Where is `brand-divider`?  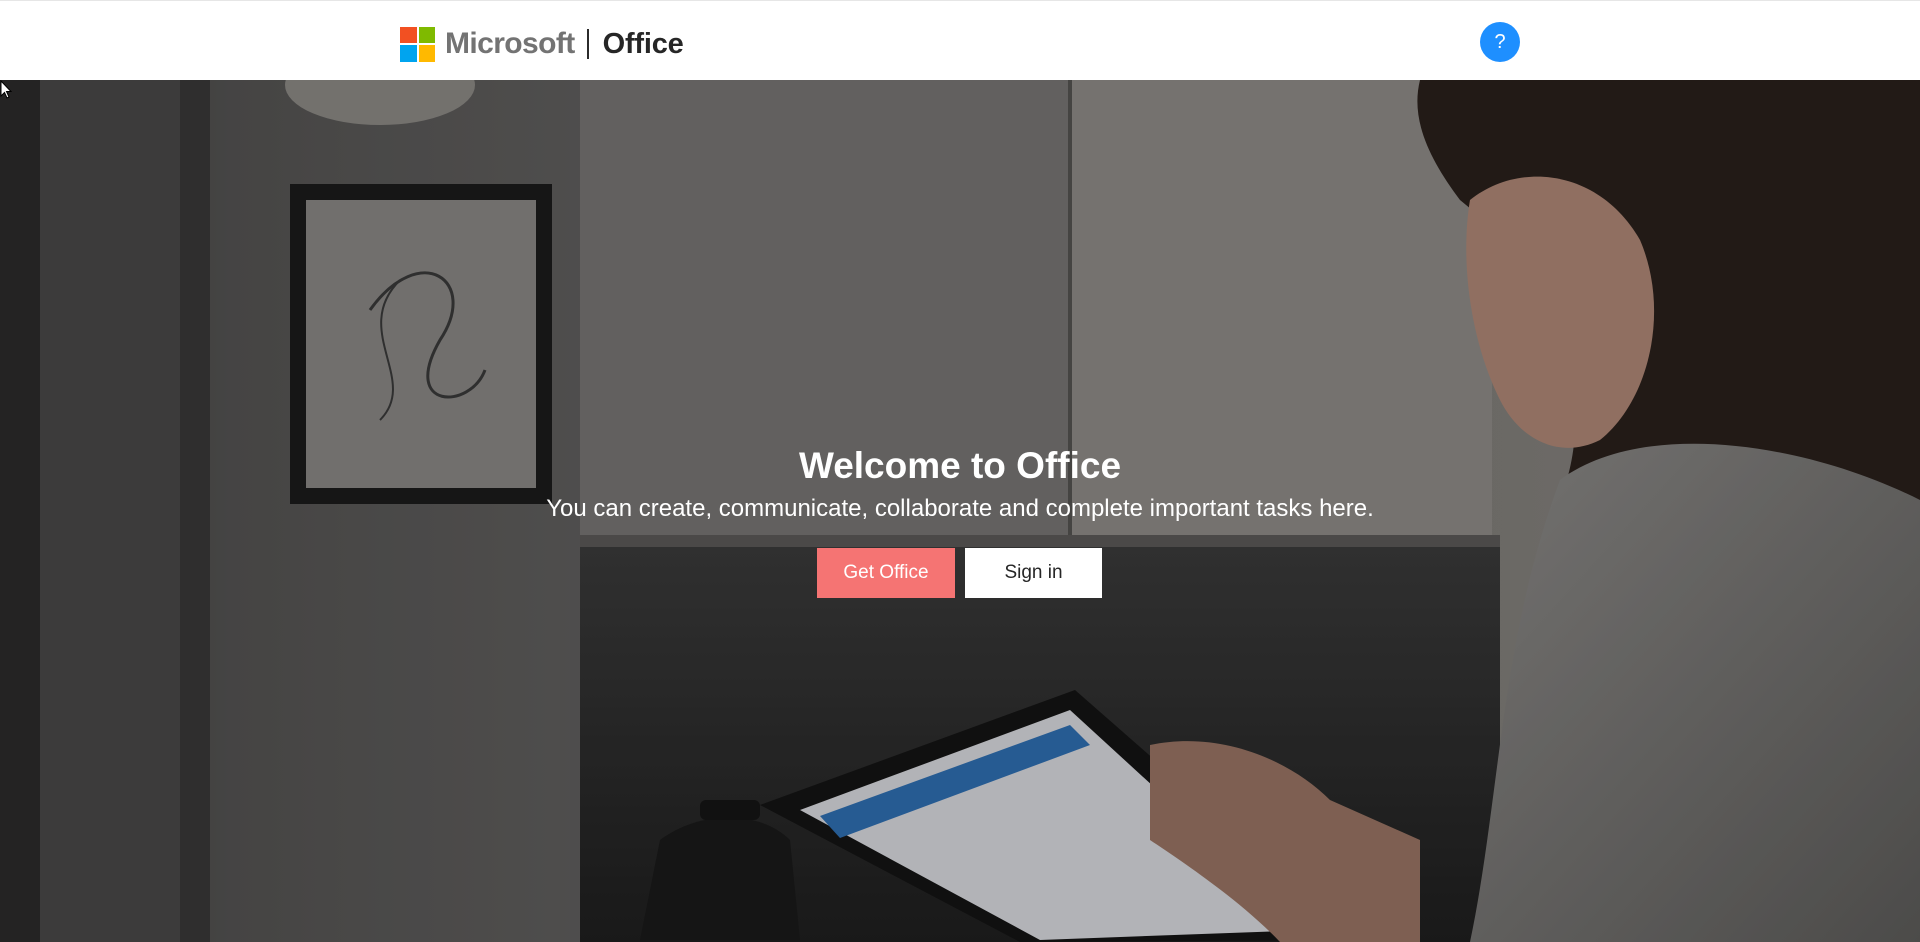 brand-divider is located at coordinates (587, 44).